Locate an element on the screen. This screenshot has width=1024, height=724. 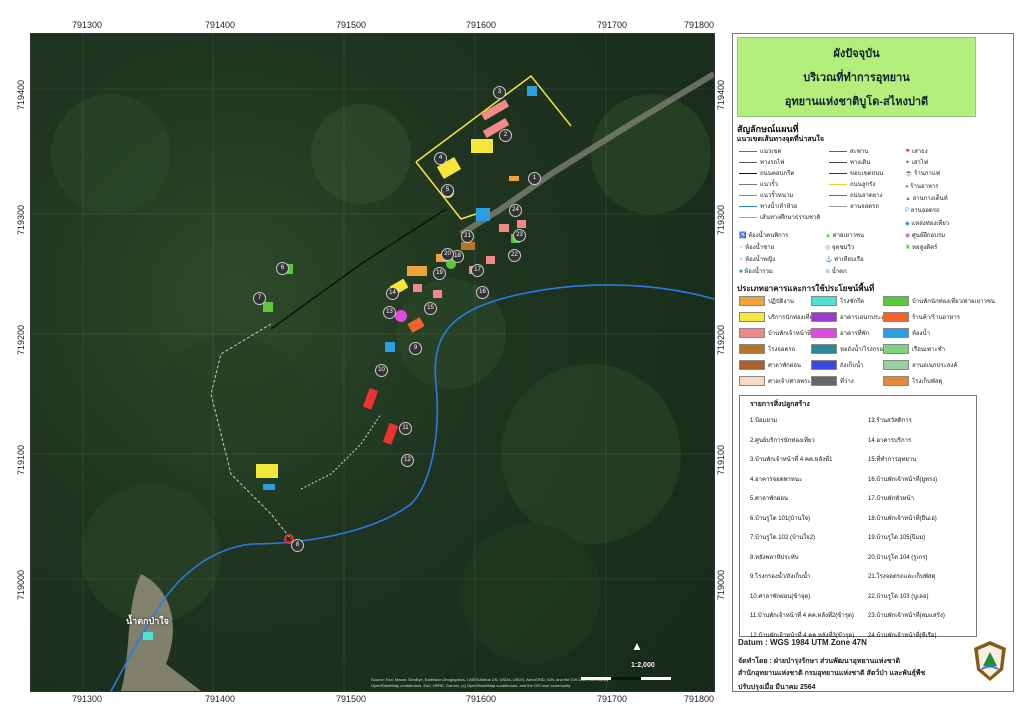
scale-label: 1:2,000 is located at coordinates (643, 665).